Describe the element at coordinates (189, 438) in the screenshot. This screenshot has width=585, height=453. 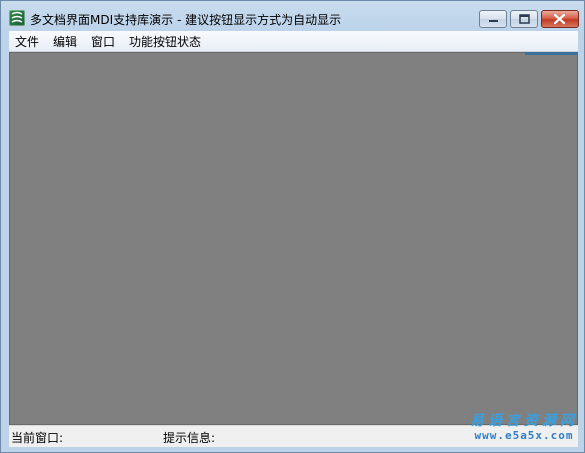
I see `status-hint: 提示信息:` at that location.